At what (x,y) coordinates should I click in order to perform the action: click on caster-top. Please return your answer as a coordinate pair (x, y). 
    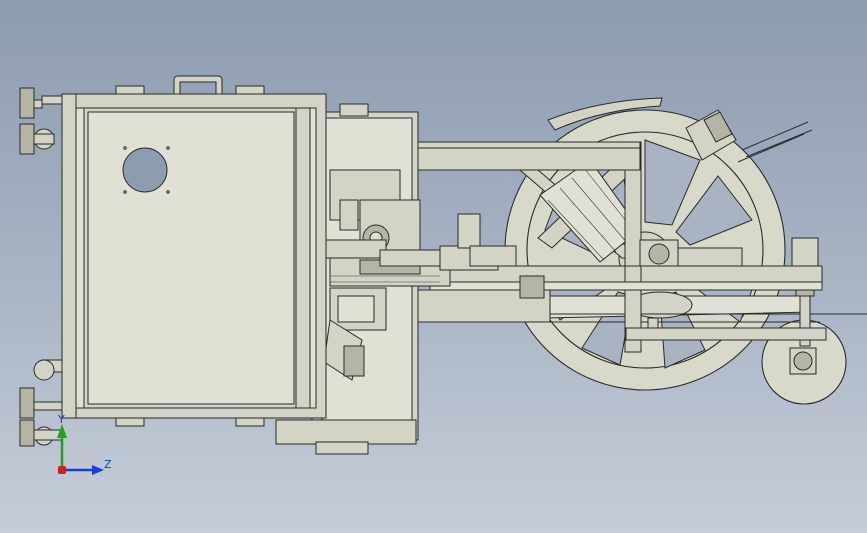
    Looking at the image, I should click on (41, 121).